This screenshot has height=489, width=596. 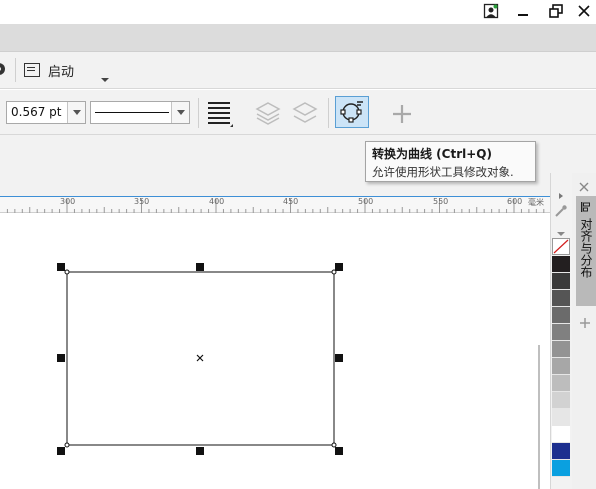 What do you see at coordinates (561, 194) in the screenshot?
I see `palette-scroll-up-icon` at bounding box center [561, 194].